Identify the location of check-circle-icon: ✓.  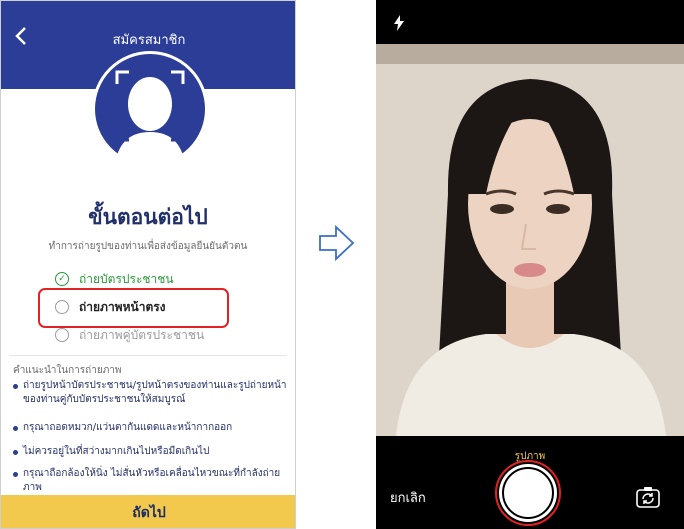
(62, 279).